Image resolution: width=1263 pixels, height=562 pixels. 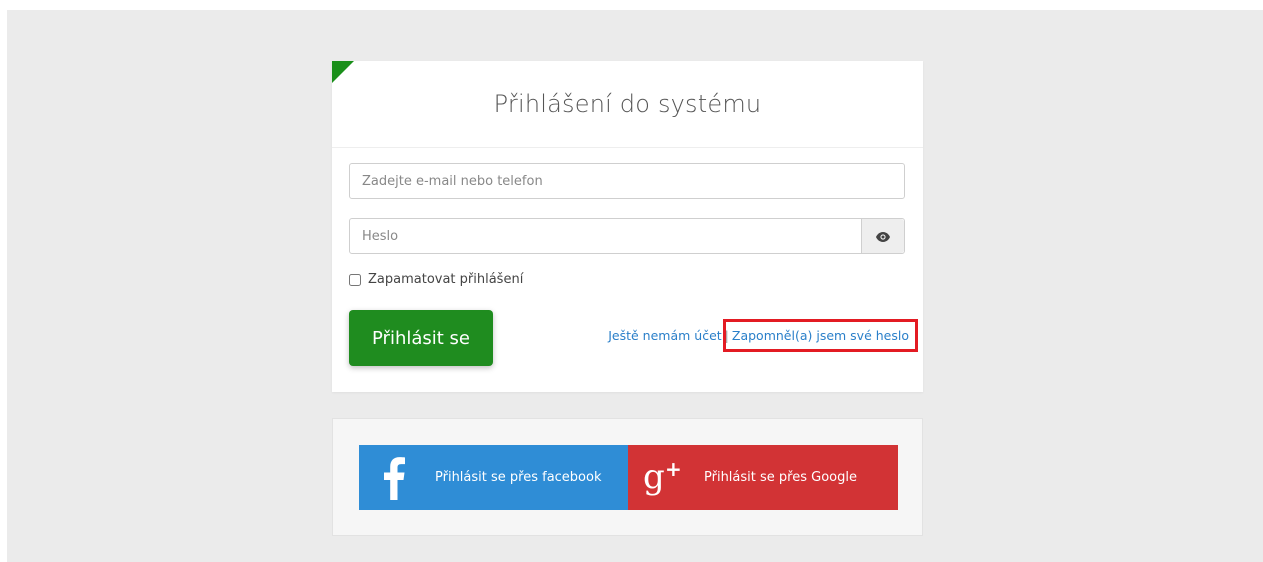 What do you see at coordinates (394, 477) in the screenshot?
I see `facebook-icon` at bounding box center [394, 477].